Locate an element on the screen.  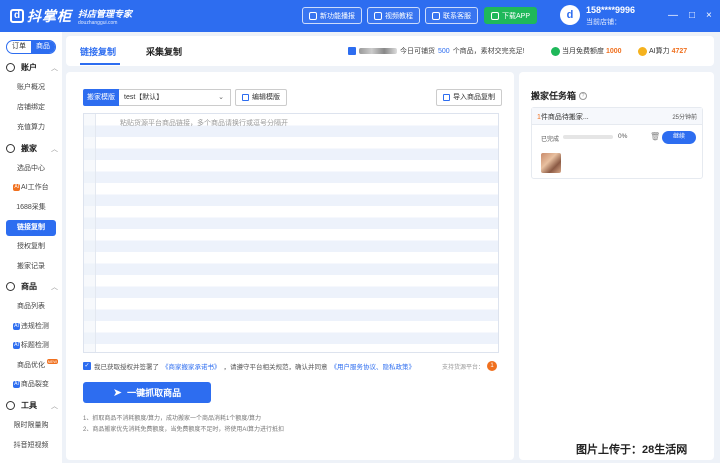
daily-notice: 今日可铺货 500 个商品，素材交完充足! is located at coordinates (436, 51).